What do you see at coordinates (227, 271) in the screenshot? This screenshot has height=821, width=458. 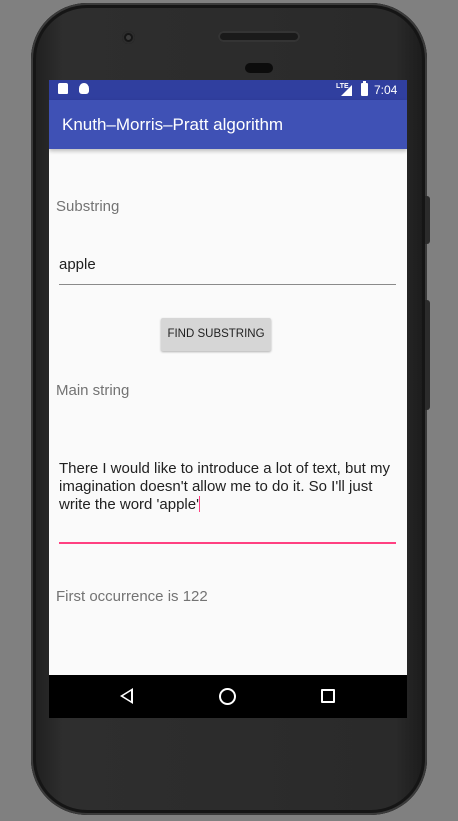 I see `substring-input: apple` at bounding box center [227, 271].